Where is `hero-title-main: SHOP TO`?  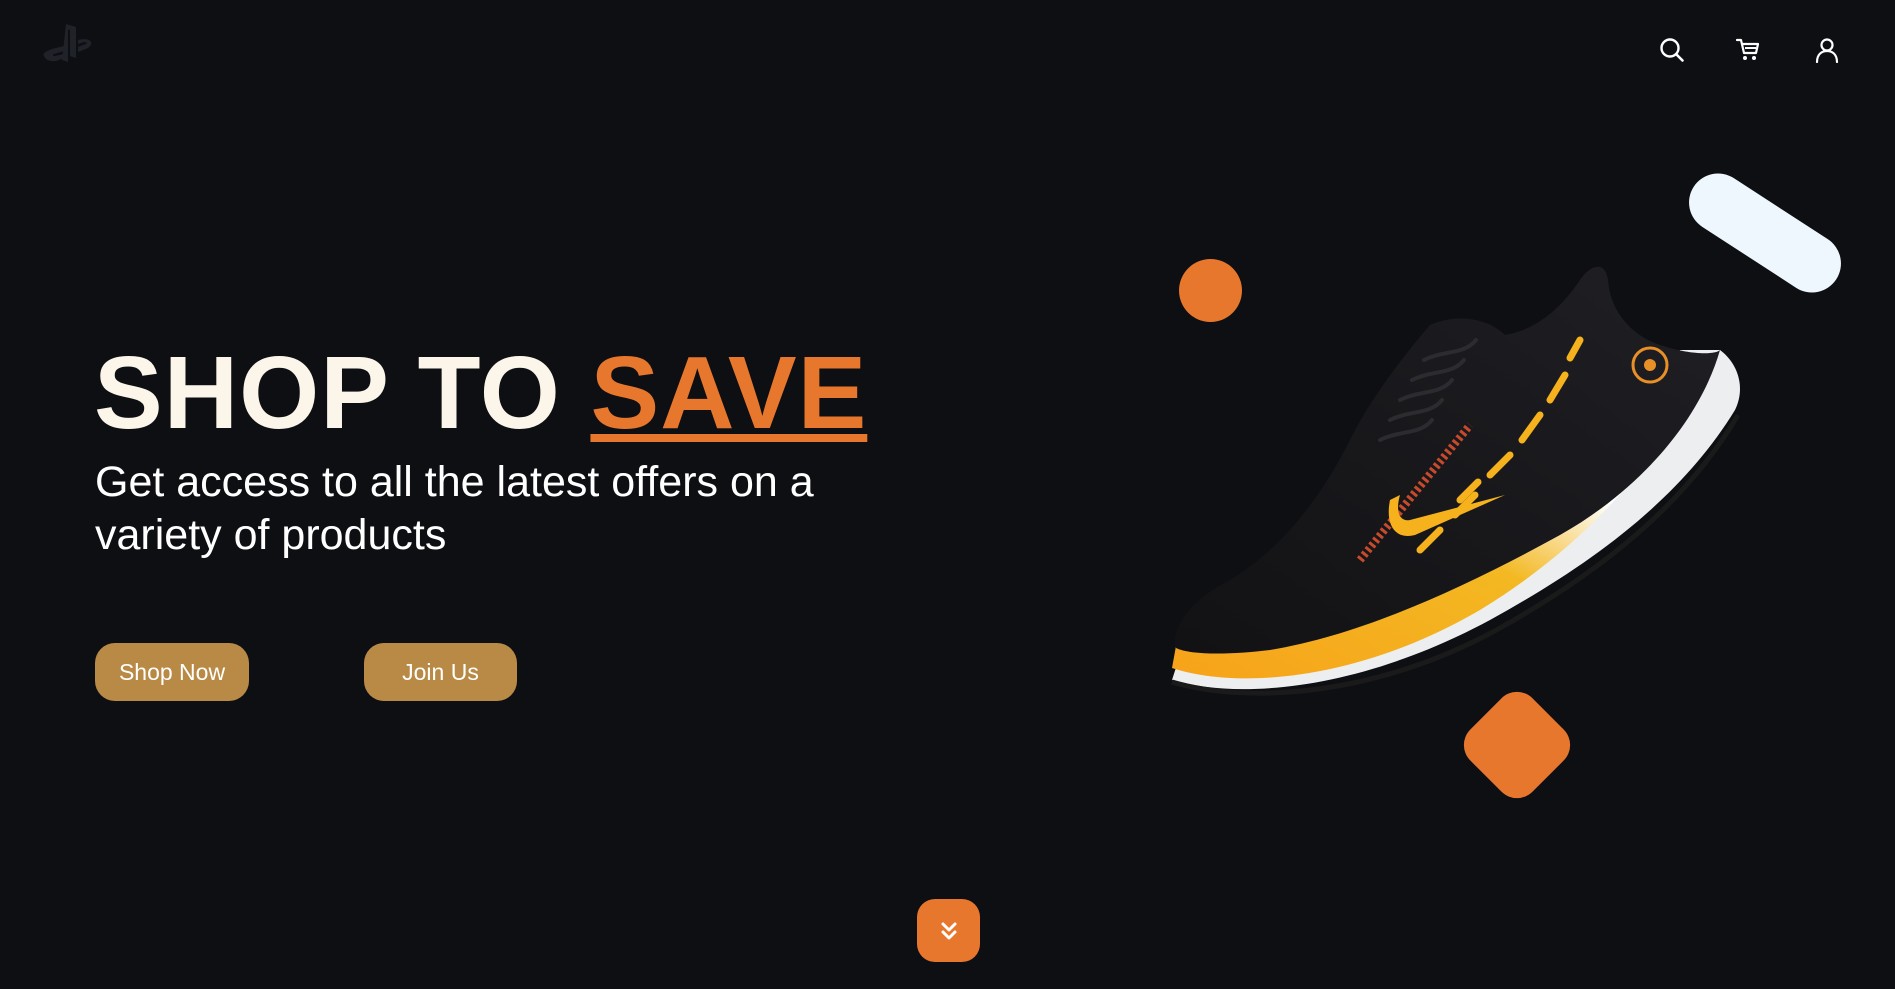 hero-title-main: SHOP TO is located at coordinates (342, 392).